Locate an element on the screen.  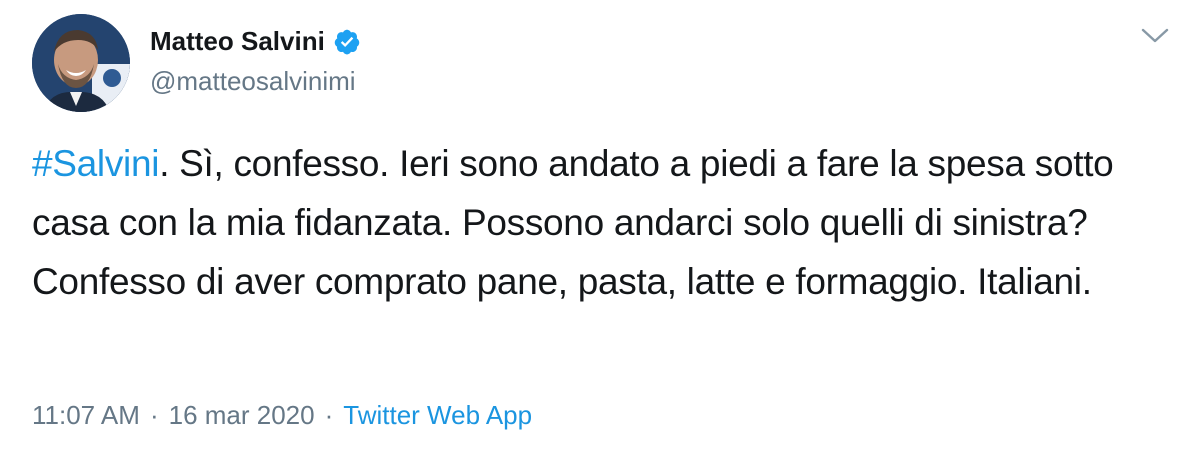
tweet-date: 16 mar 2020 is located at coordinates (242, 415).